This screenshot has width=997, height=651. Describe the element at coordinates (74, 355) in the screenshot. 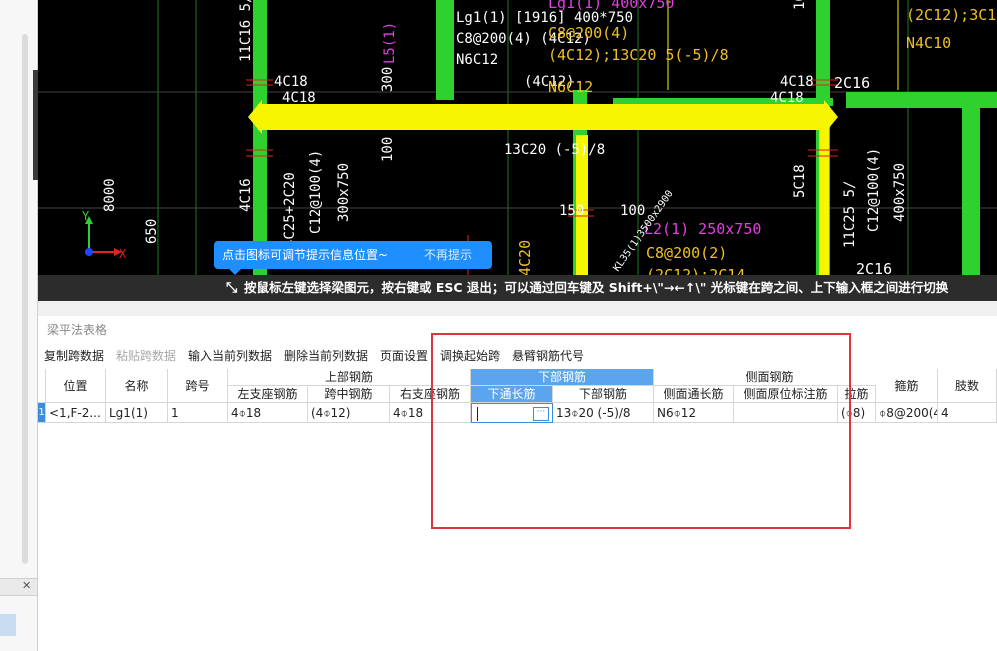

I see `copy-span-button: 复制跨数据` at that location.